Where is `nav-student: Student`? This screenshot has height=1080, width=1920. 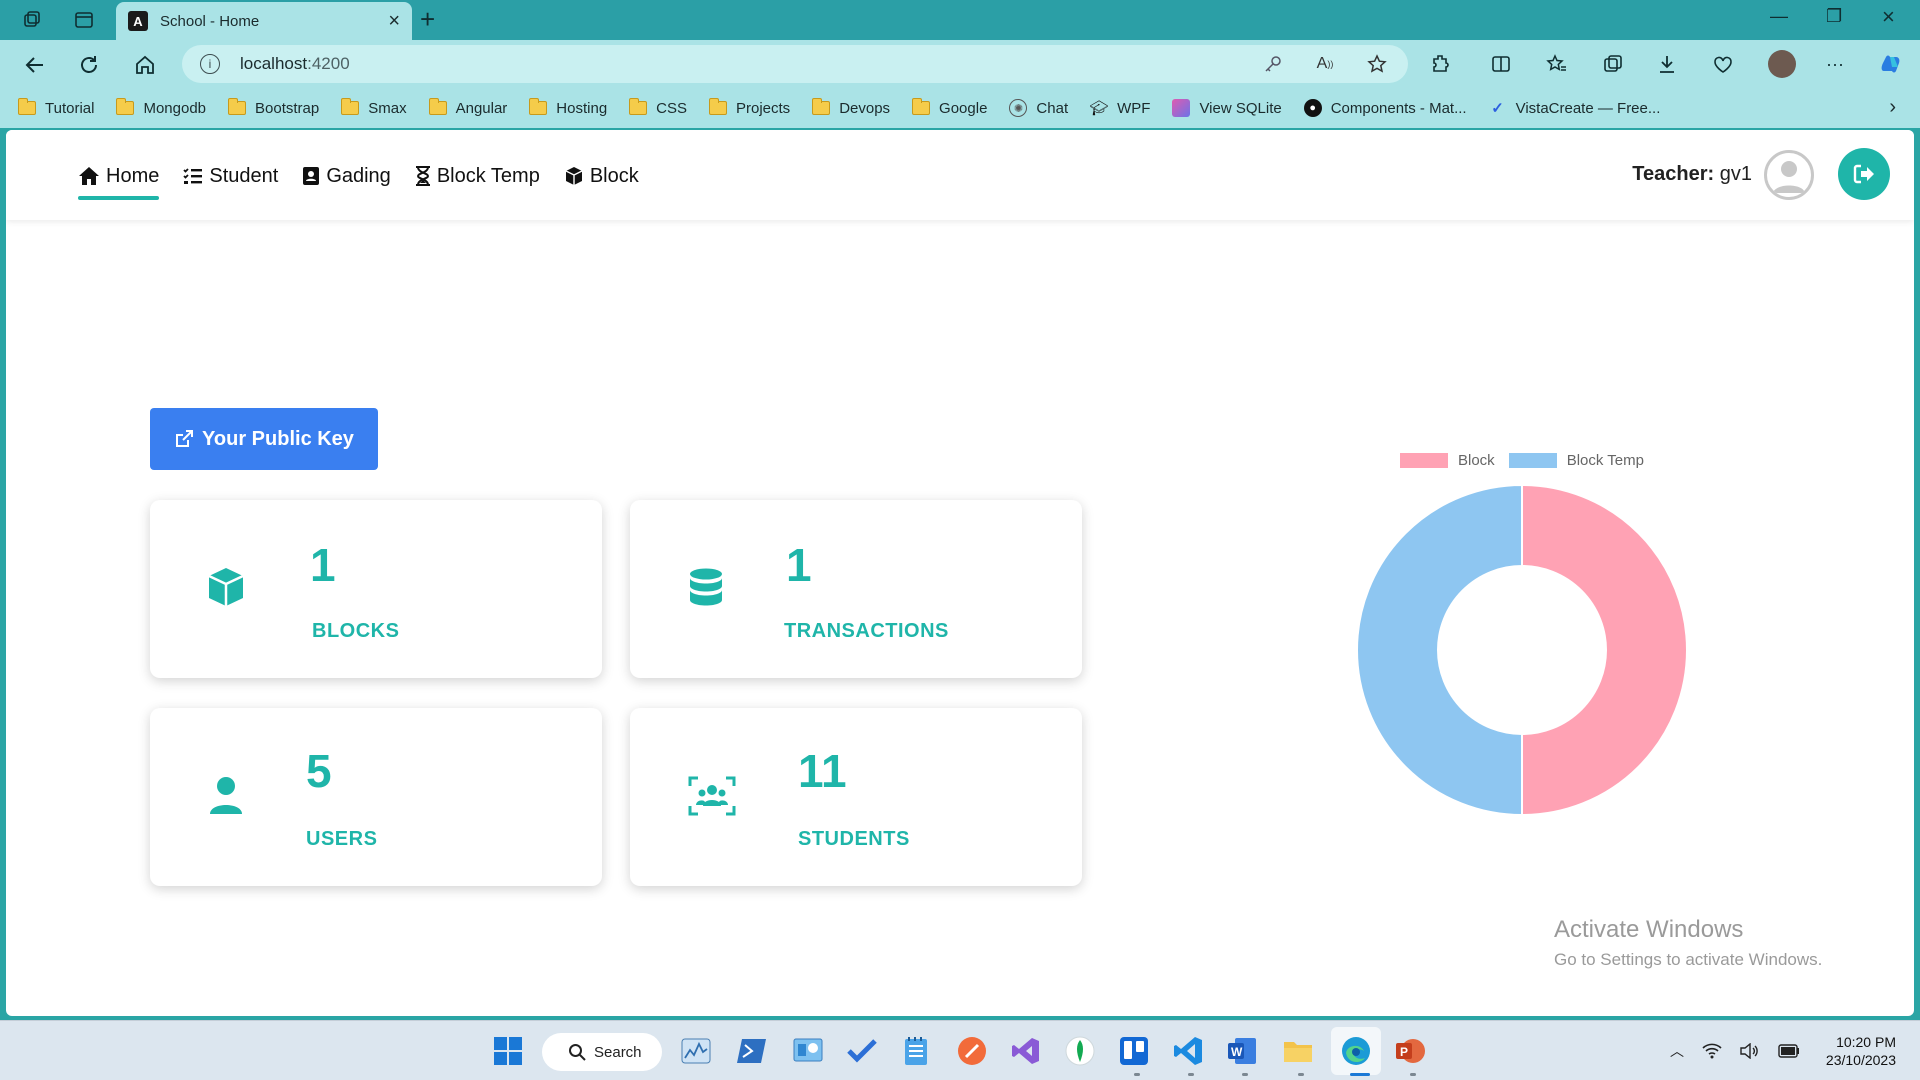
nav-student: Student is located at coordinates (230, 176).